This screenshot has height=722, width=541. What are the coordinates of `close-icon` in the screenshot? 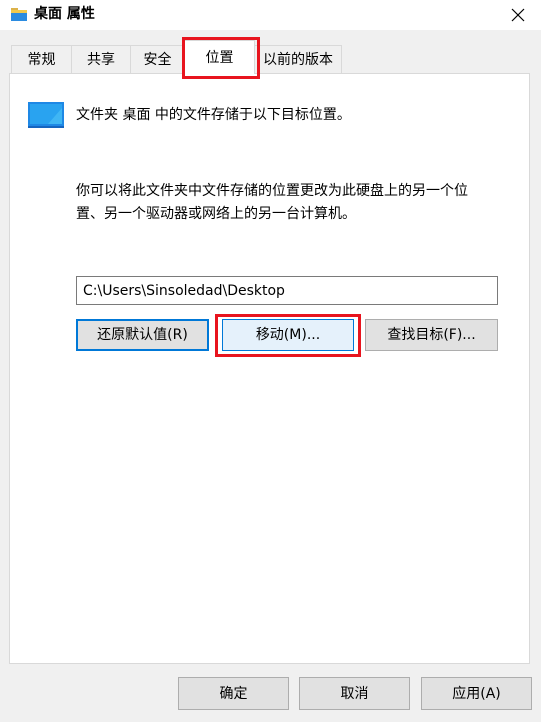 It's located at (518, 15).